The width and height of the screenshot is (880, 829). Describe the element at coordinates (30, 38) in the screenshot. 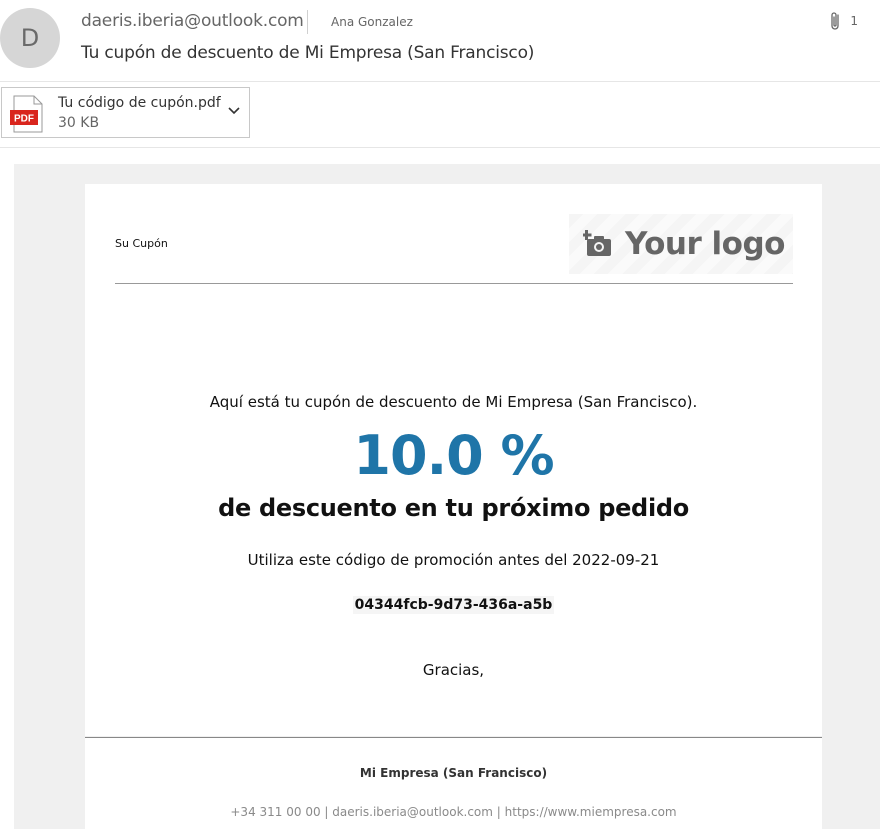

I see `sender-avatar: D` at that location.